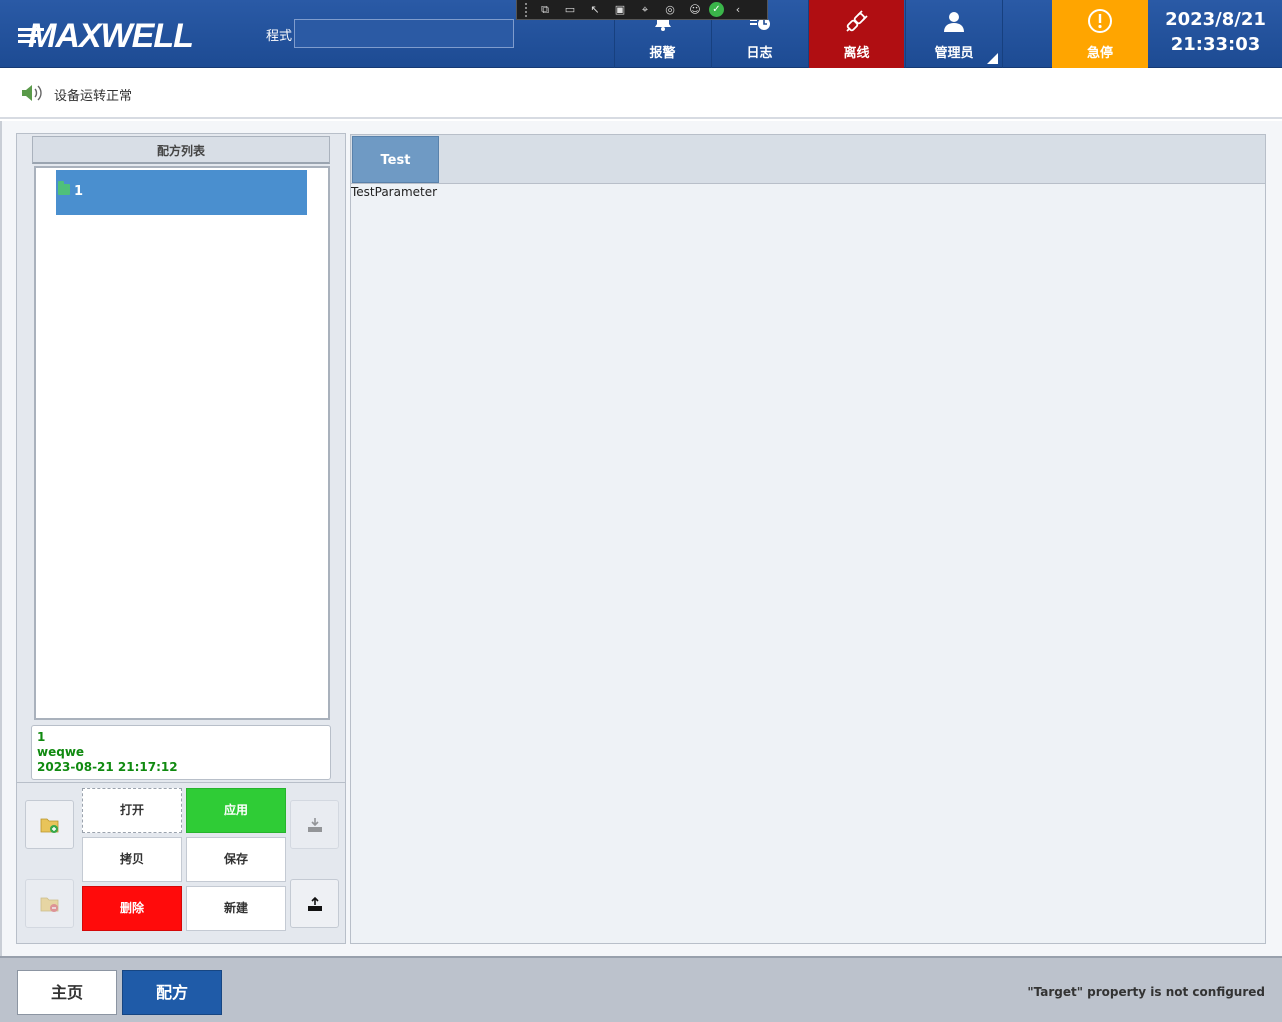 The height and width of the screenshot is (1022, 1282). What do you see at coordinates (1215, 19) in the screenshot?
I see `clock-date: 2023/8/21` at bounding box center [1215, 19].